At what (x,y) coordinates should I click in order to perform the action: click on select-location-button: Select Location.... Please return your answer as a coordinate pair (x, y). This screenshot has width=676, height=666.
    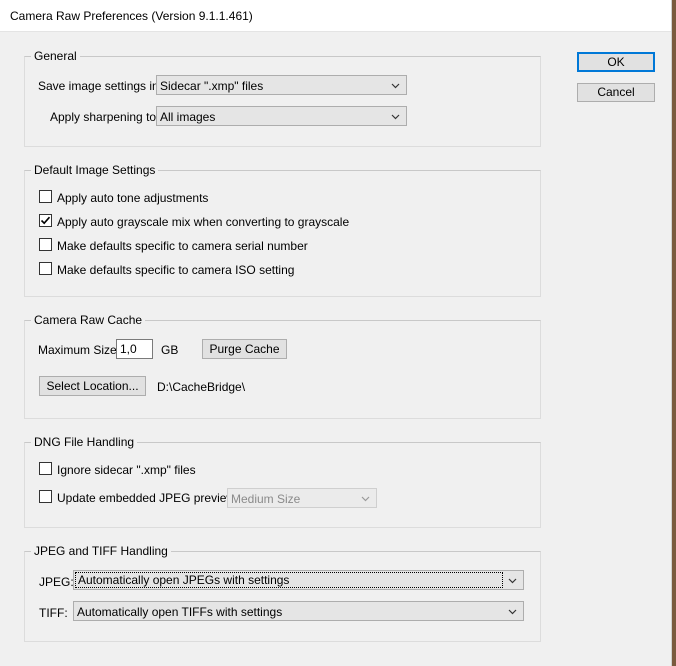
    Looking at the image, I should click on (92, 386).